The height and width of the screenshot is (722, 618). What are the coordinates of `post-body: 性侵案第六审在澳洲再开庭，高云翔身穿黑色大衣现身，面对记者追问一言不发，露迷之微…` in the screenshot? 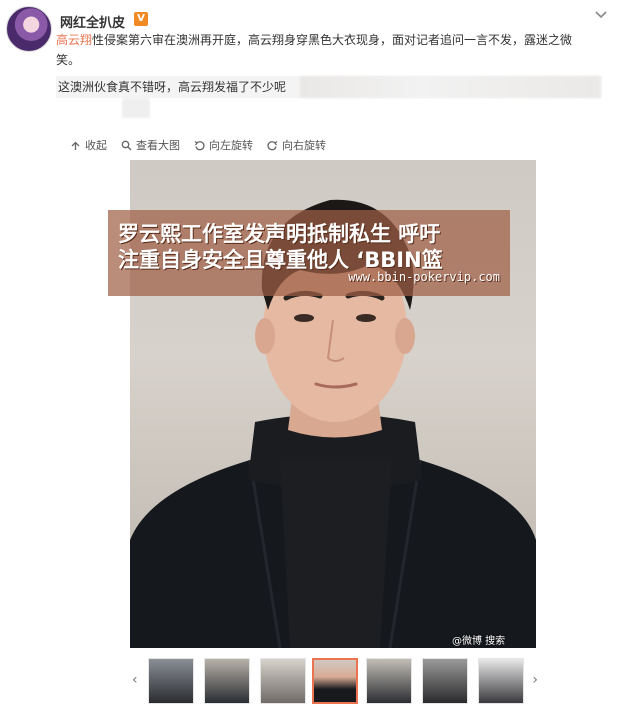 It's located at (314, 50).